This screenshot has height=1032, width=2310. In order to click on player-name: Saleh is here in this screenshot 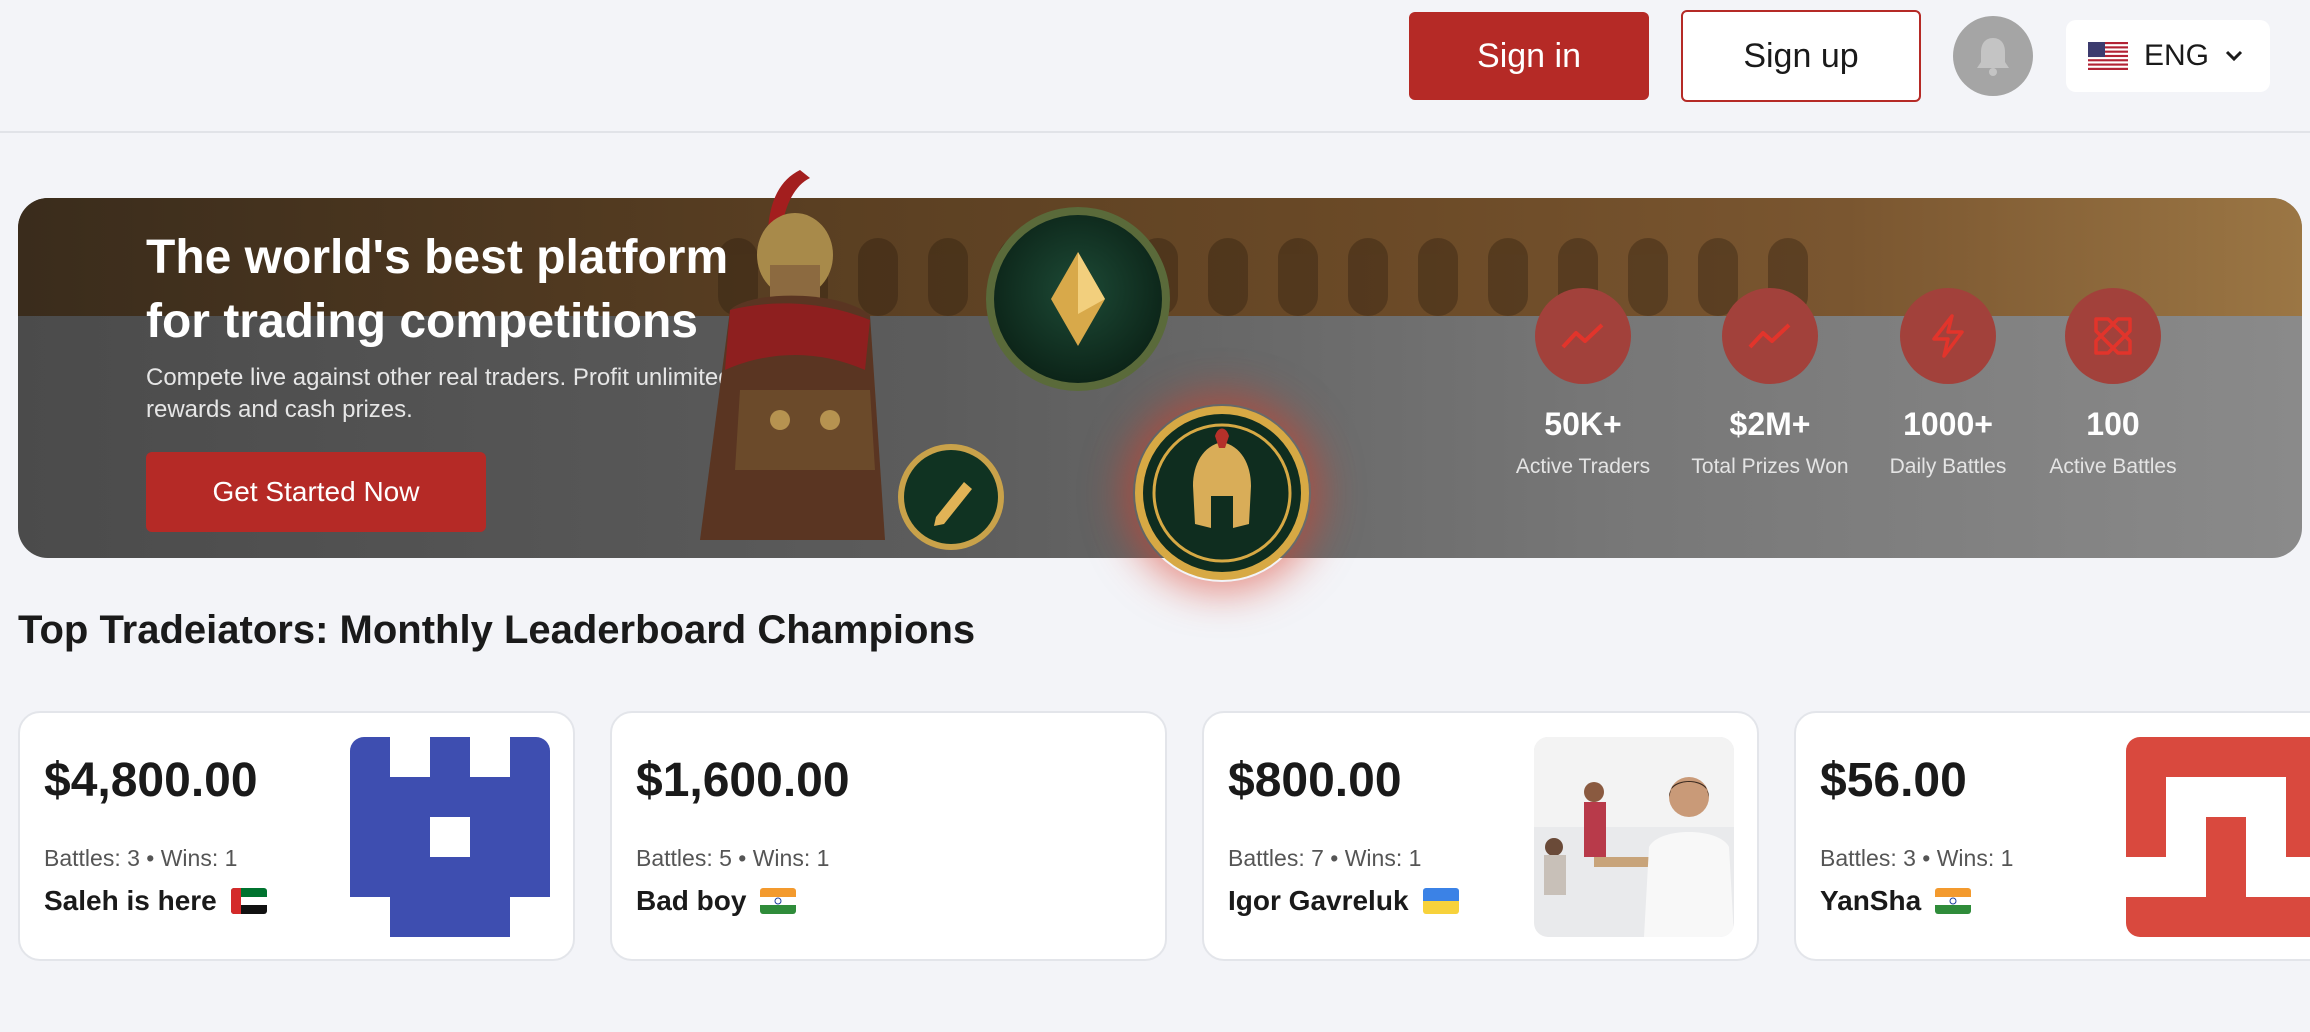, I will do `click(130, 901)`.